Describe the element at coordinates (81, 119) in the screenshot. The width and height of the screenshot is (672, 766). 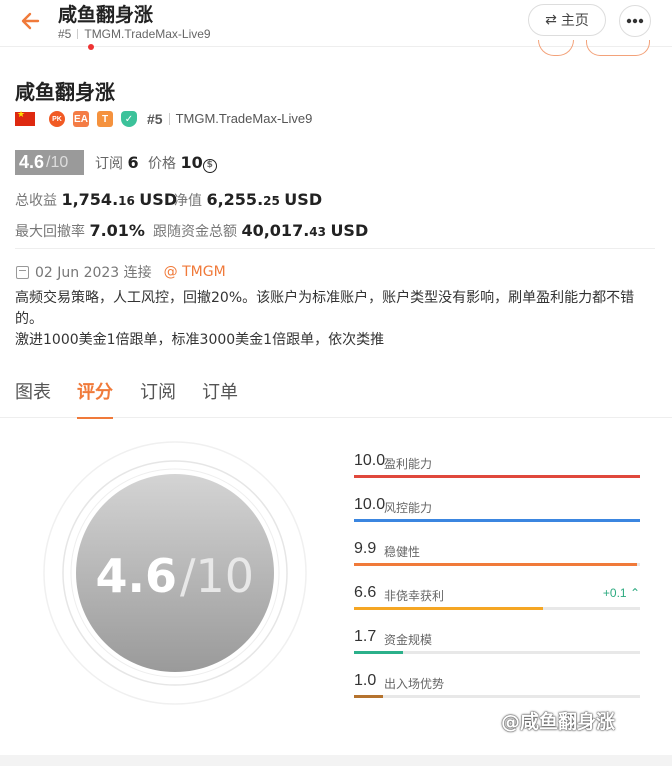
I see `ea-badge-icon: EA` at that location.